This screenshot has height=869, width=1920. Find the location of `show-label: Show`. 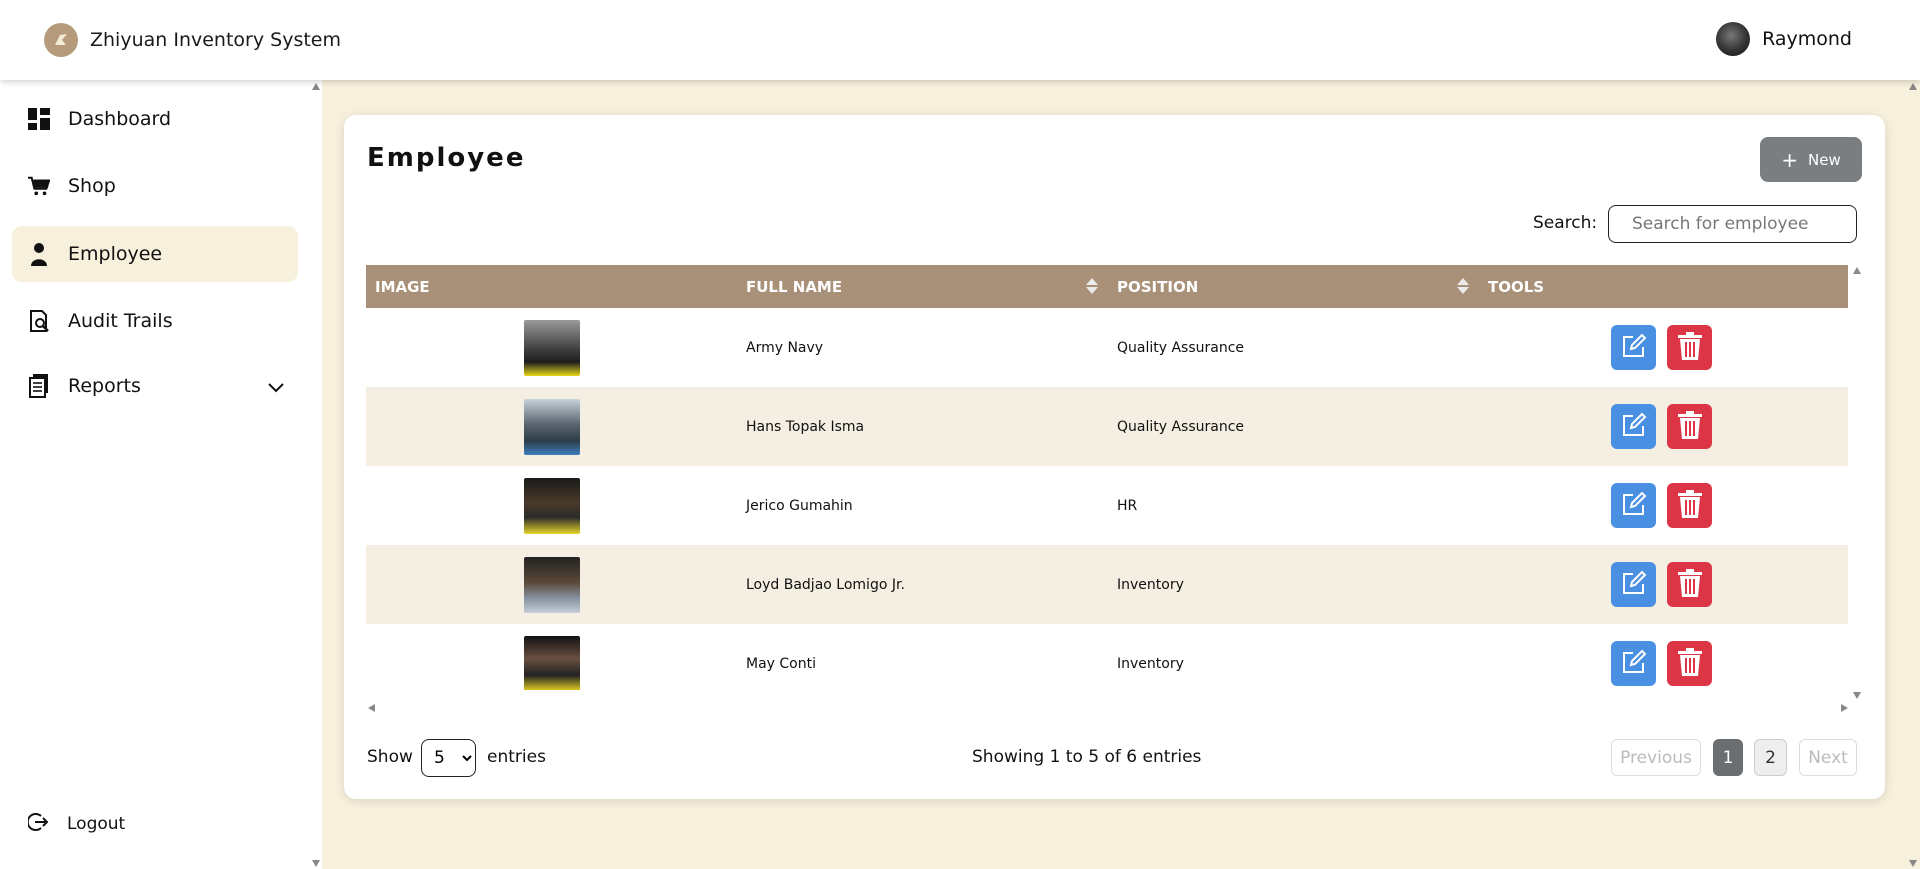

show-label: Show is located at coordinates (390, 757).